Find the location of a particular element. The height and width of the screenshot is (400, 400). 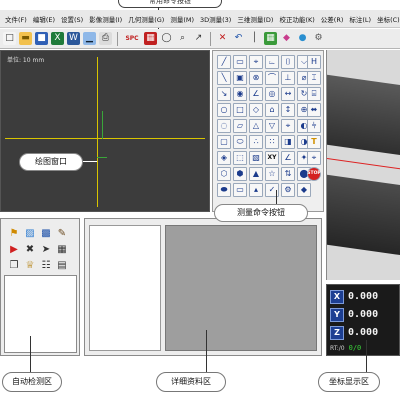

measure-button: ⚙ is located at coordinates (288, 190).